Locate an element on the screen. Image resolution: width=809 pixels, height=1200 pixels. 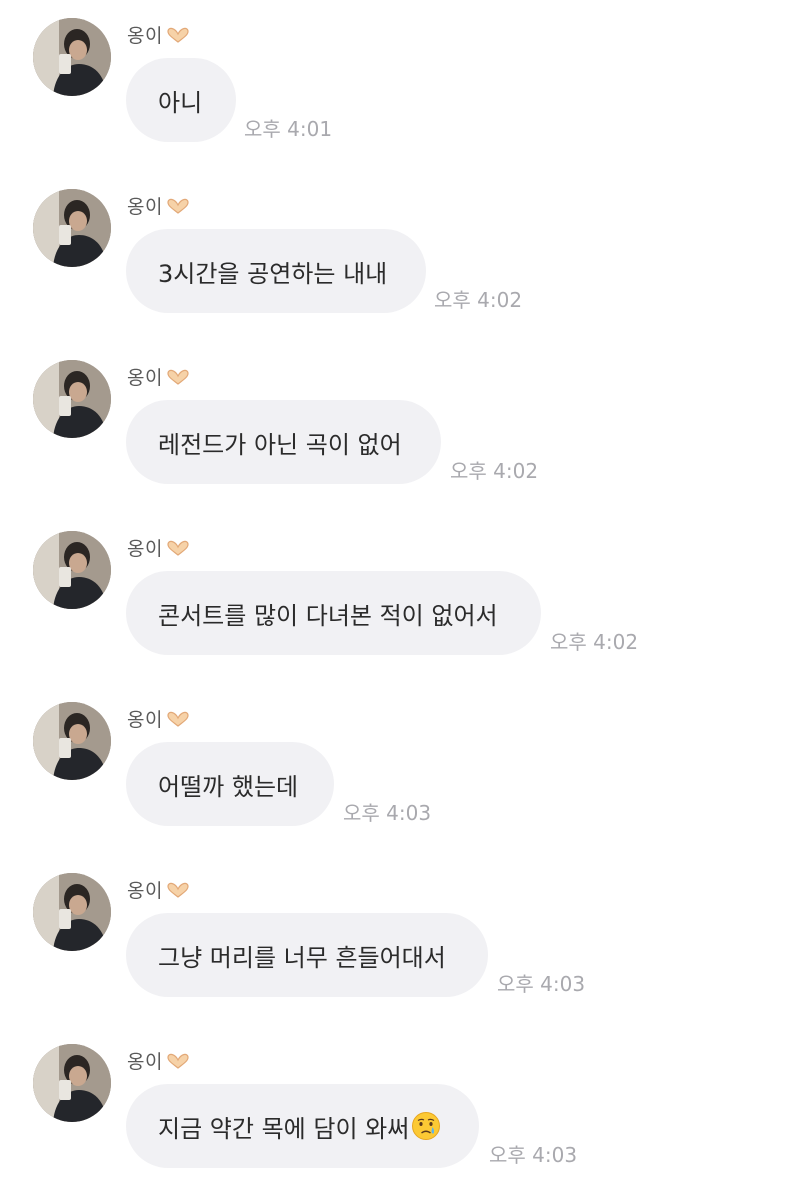
message-row: 옹이 지금 약간 목에 담이 와써 오후 4:03 is located at coordinates (404, 1111).